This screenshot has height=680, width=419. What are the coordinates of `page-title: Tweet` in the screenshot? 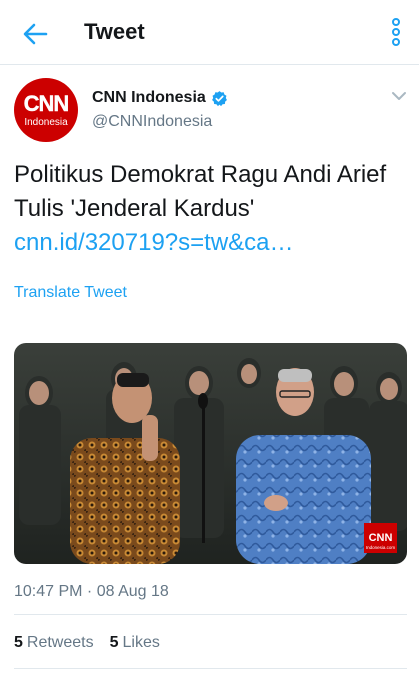 It's located at (114, 31).